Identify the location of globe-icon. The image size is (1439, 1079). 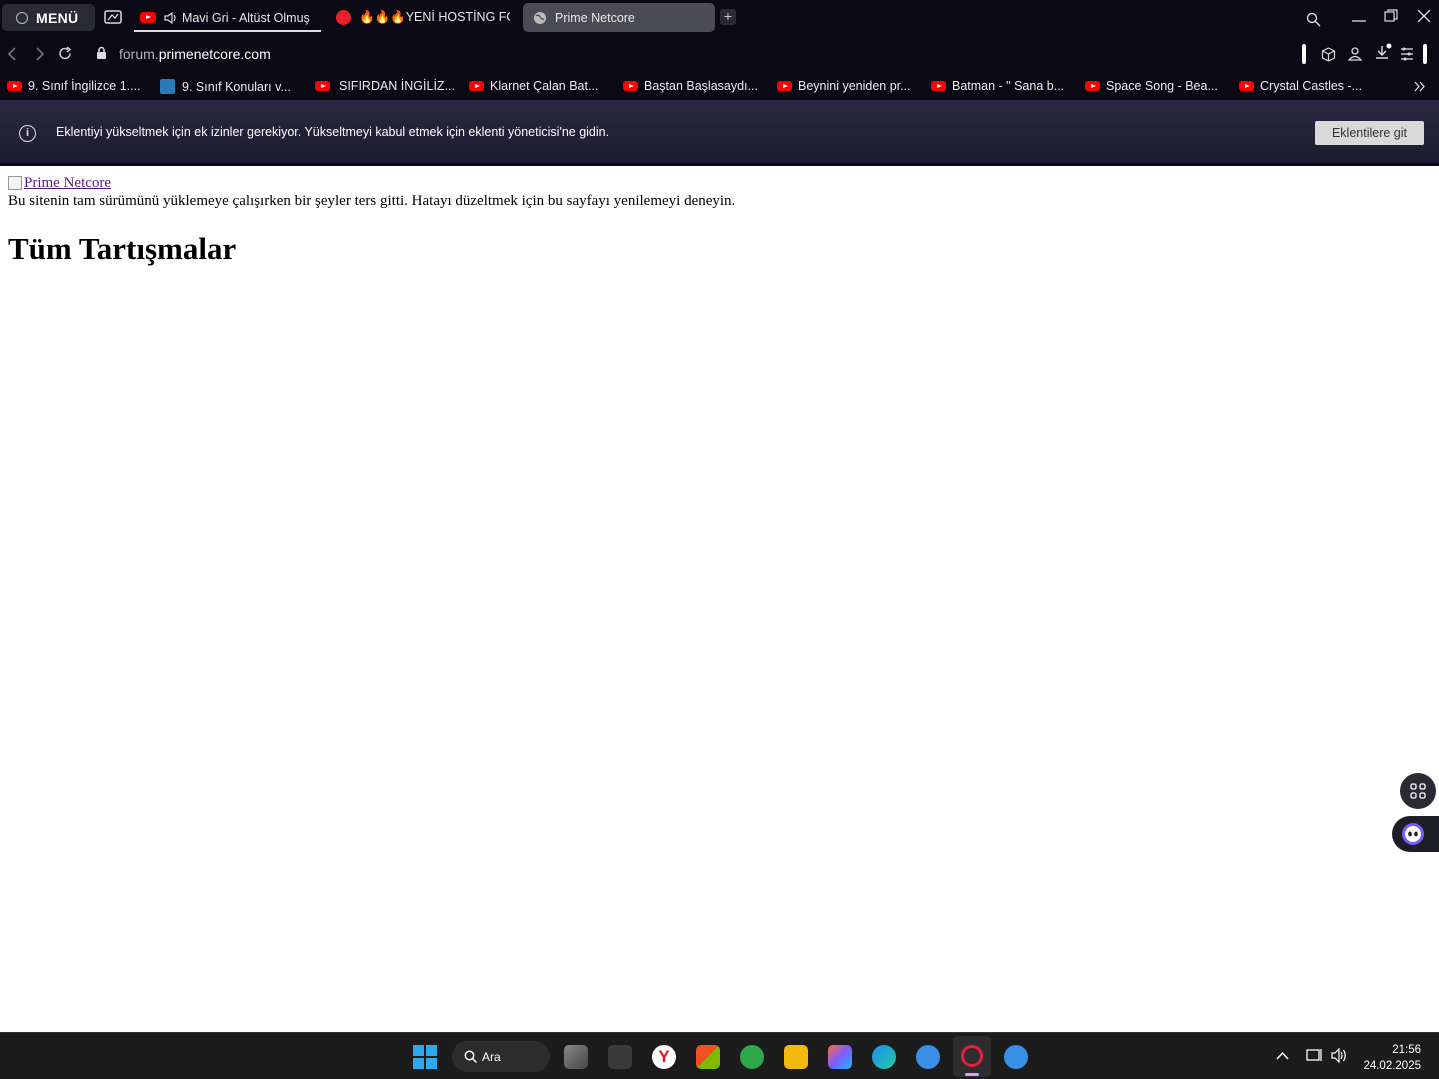
(540, 17).